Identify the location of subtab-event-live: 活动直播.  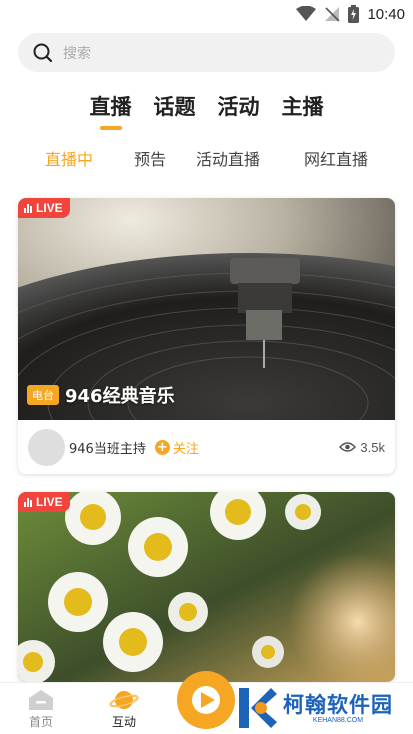
(228, 158).